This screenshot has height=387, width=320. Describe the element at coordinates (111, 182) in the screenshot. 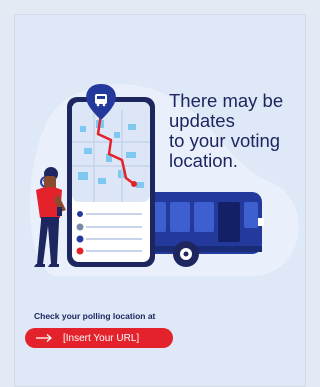

I see `smartphone` at that location.